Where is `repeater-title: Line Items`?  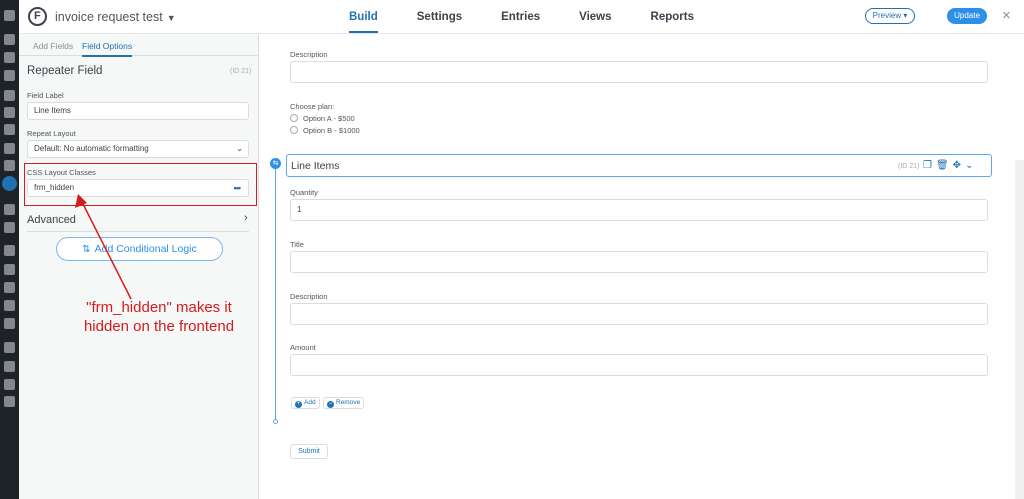
repeater-title: Line Items is located at coordinates (315, 166).